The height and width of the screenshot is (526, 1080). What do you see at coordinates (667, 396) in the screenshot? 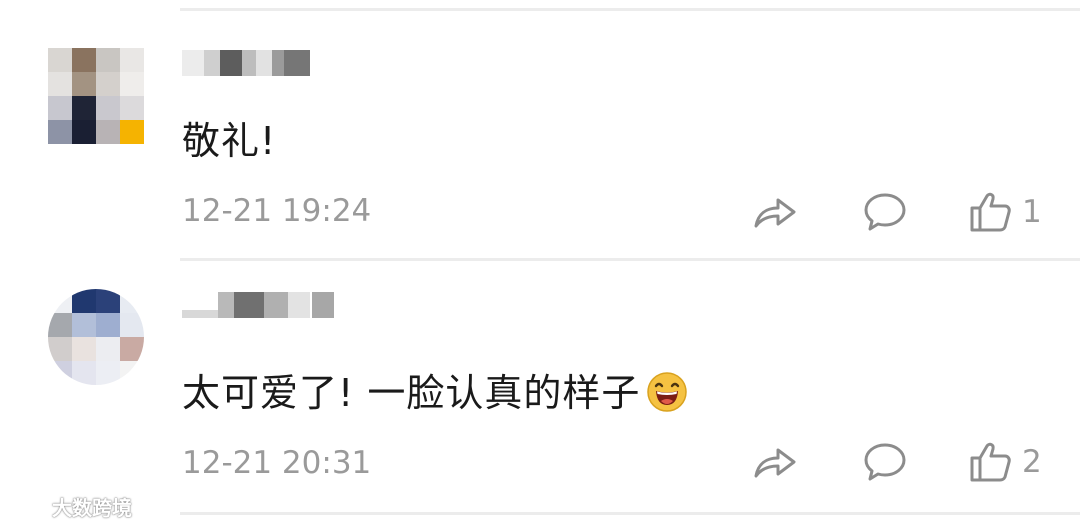
I see `laughing-face-icon` at bounding box center [667, 396].